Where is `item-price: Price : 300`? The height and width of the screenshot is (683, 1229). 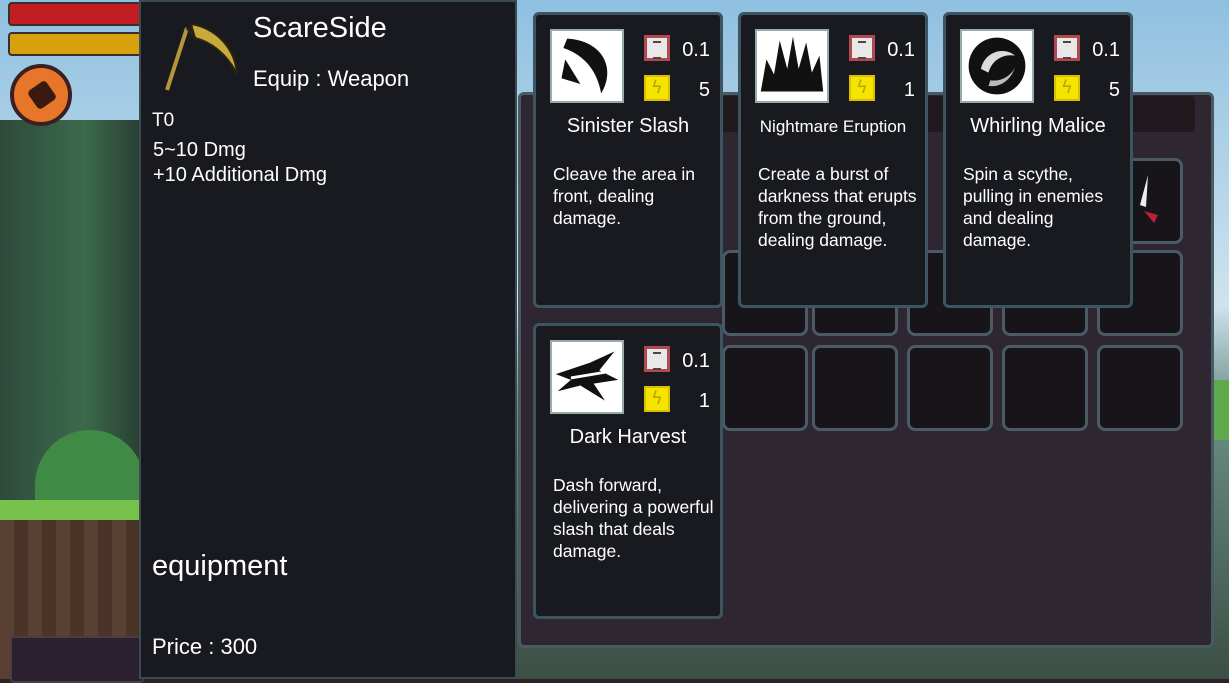
item-price: Price : 300 is located at coordinates (205, 646).